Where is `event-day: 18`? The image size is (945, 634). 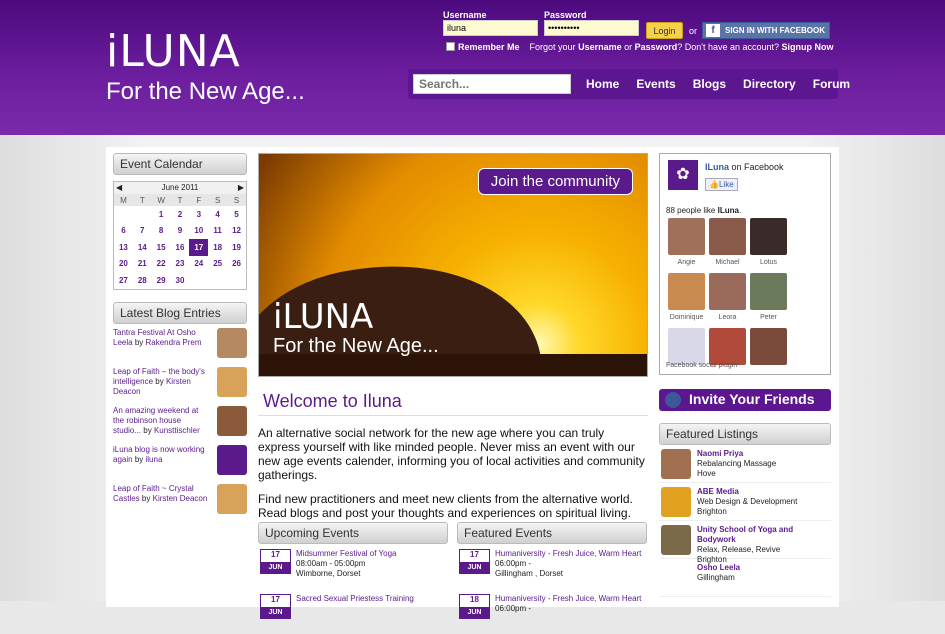 event-day: 18 is located at coordinates (474, 599).